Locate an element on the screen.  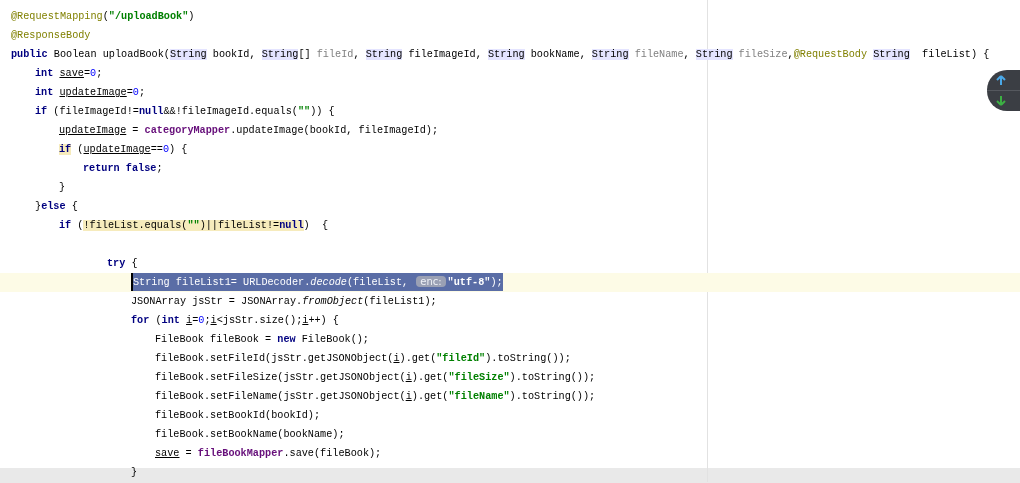
code-text: try { is located at coordinates (122, 263).